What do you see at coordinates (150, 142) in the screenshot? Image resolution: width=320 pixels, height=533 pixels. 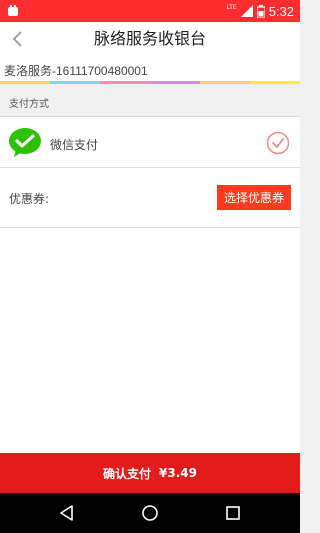 I see `wechat-pay-option: 微信支付` at bounding box center [150, 142].